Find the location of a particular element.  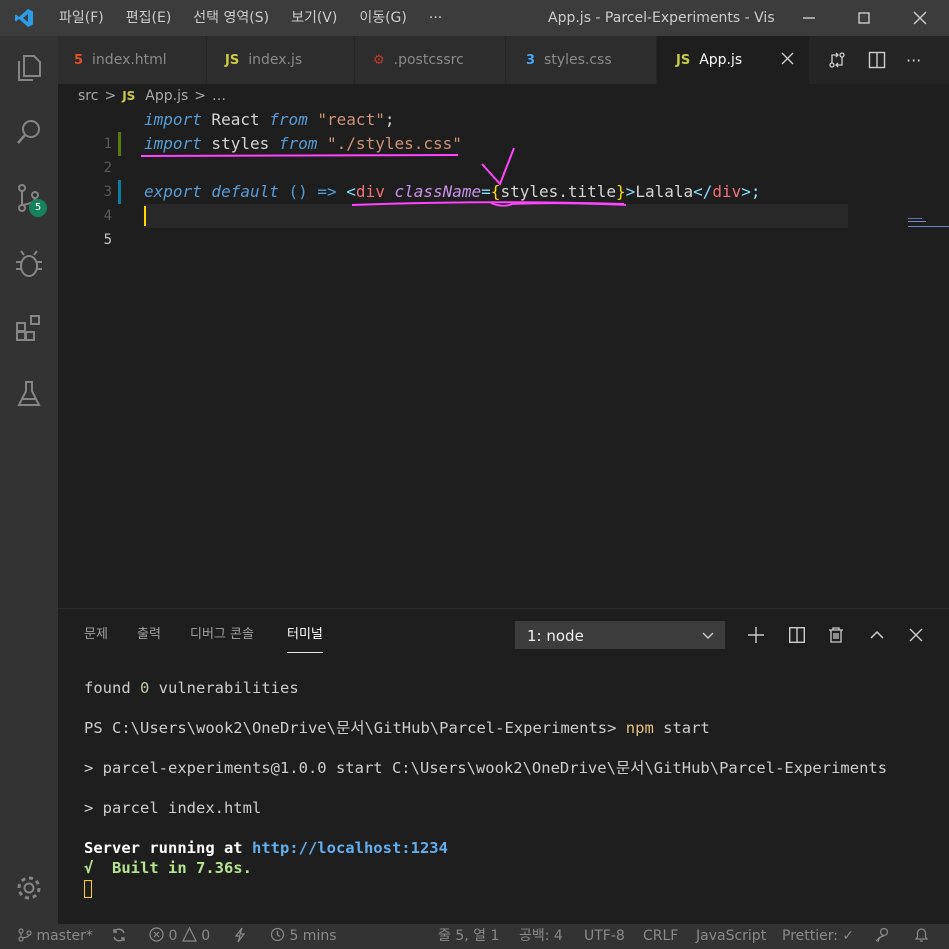

gear-icon is located at coordinates (29, 888).